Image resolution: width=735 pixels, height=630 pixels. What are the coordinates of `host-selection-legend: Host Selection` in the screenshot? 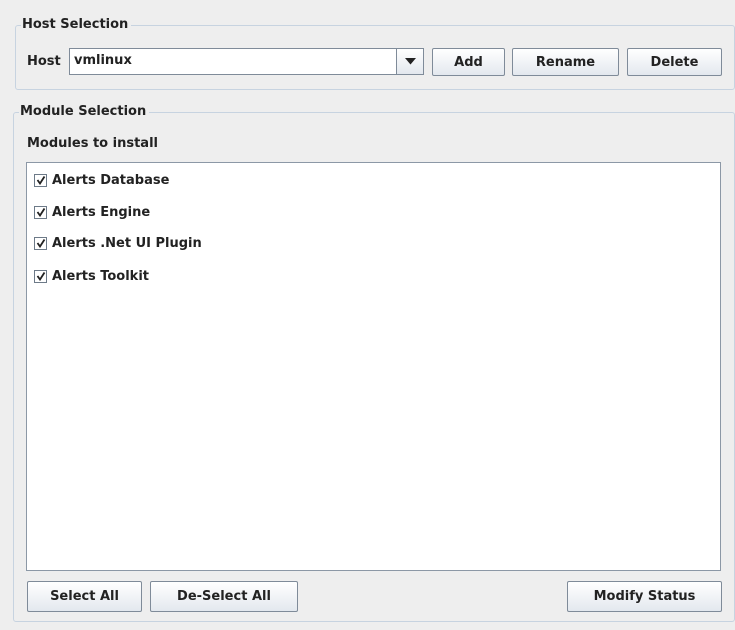 It's located at (76, 25).